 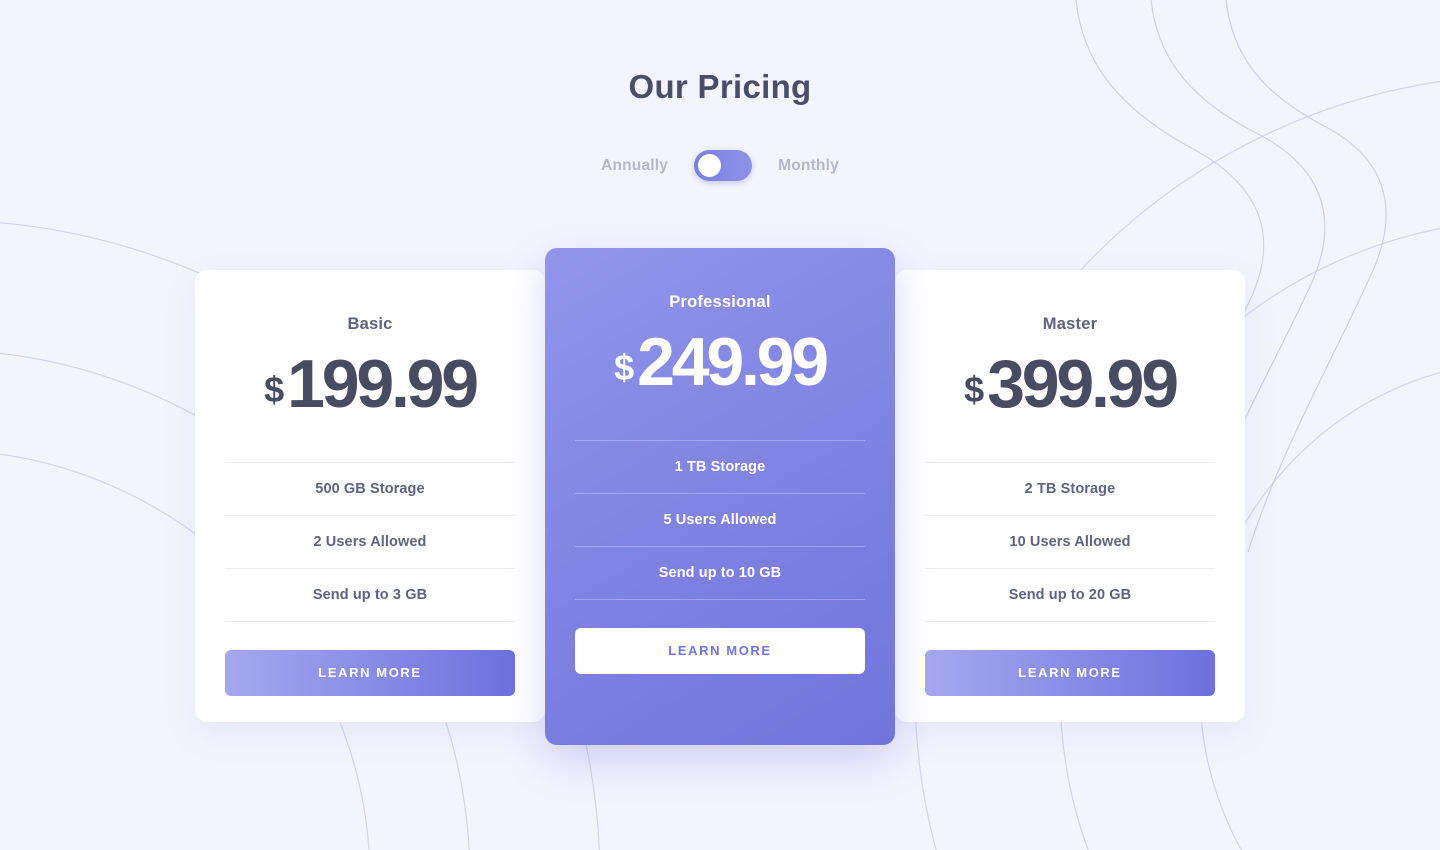 What do you see at coordinates (710, 165) in the screenshot?
I see `toggle-knob` at bounding box center [710, 165].